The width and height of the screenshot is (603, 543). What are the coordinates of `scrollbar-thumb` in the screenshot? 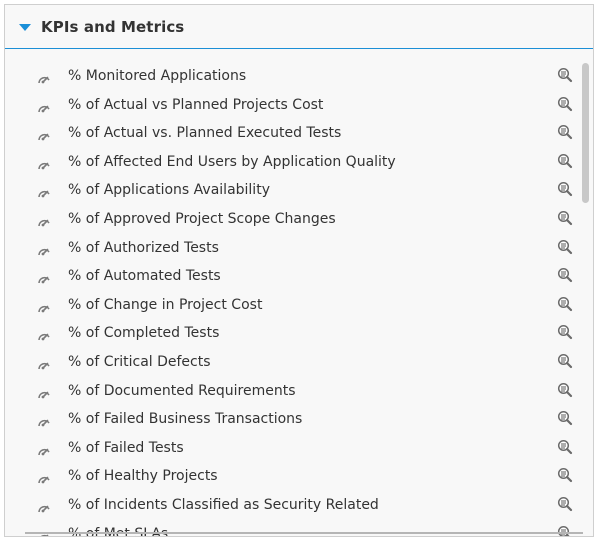 It's located at (585, 133).